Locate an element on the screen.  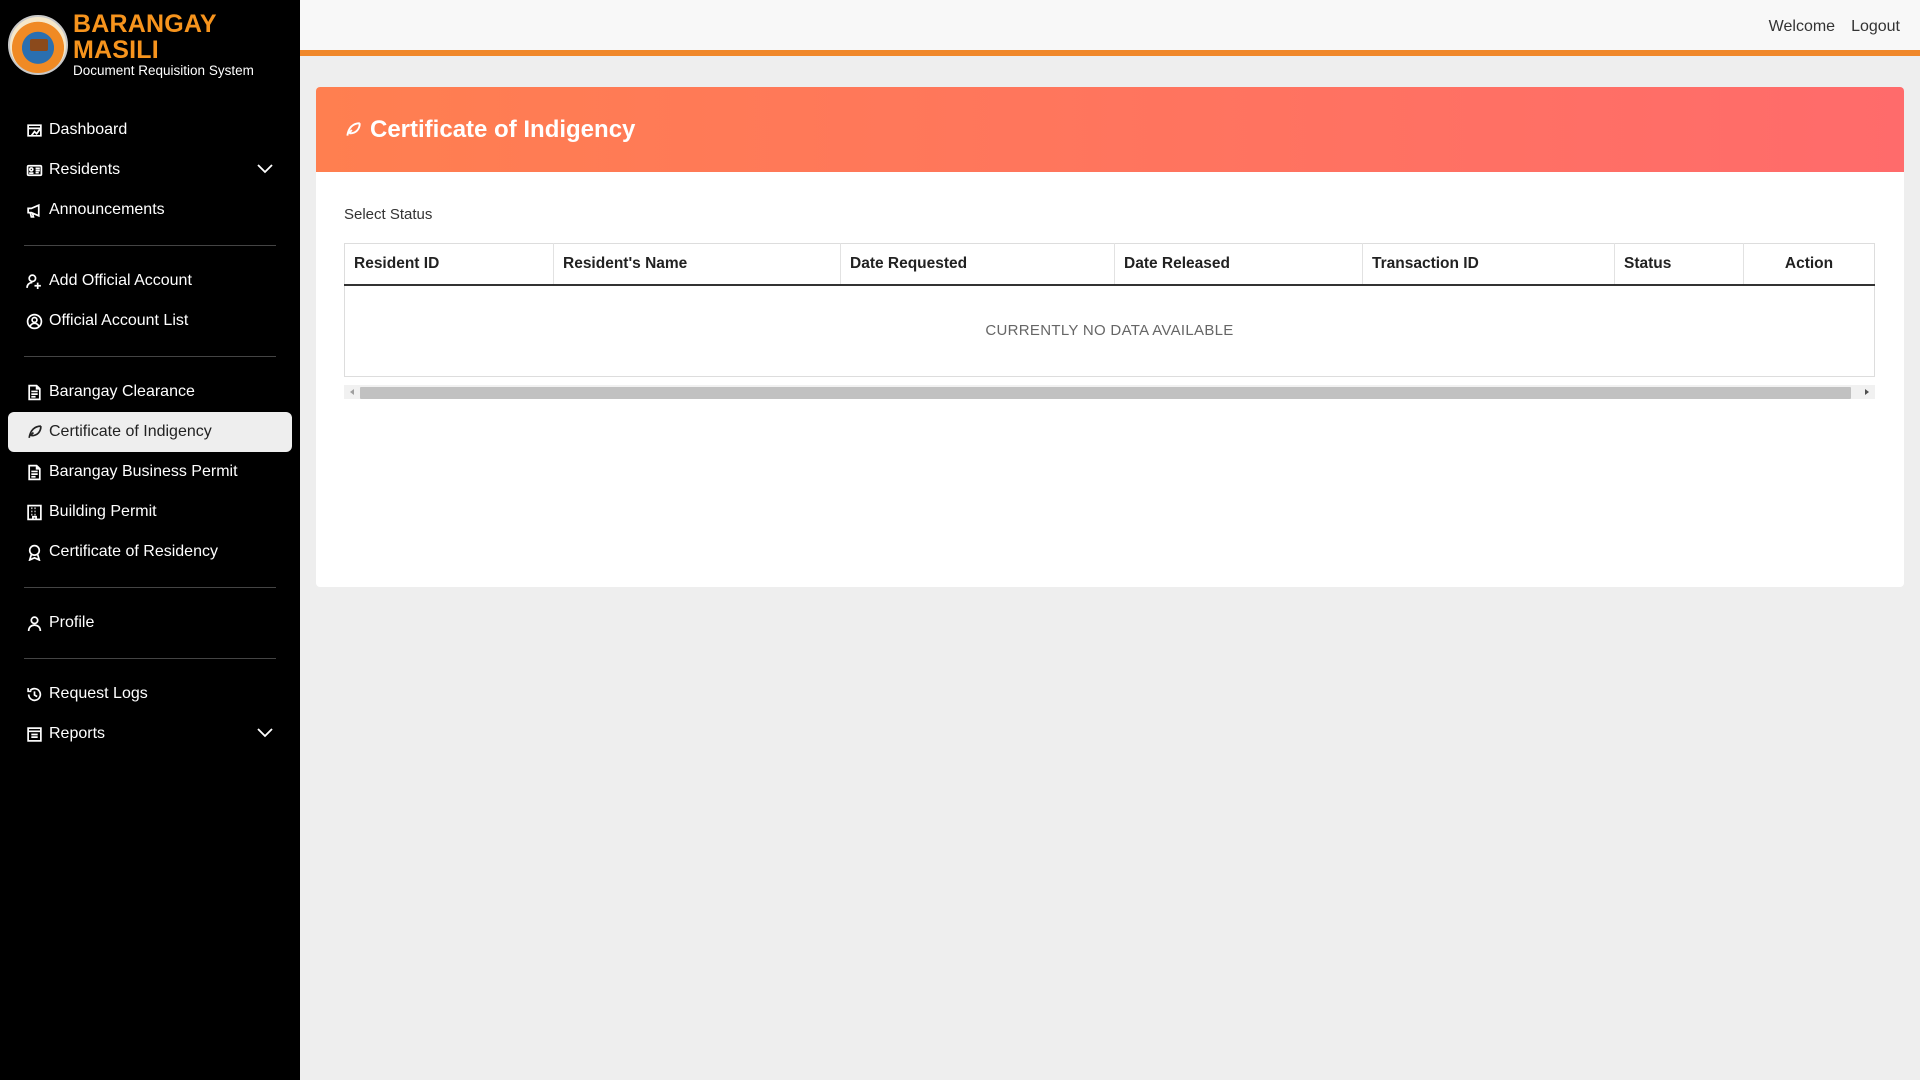
top-bar-links: Welcome Logout is located at coordinates (1834, 27).